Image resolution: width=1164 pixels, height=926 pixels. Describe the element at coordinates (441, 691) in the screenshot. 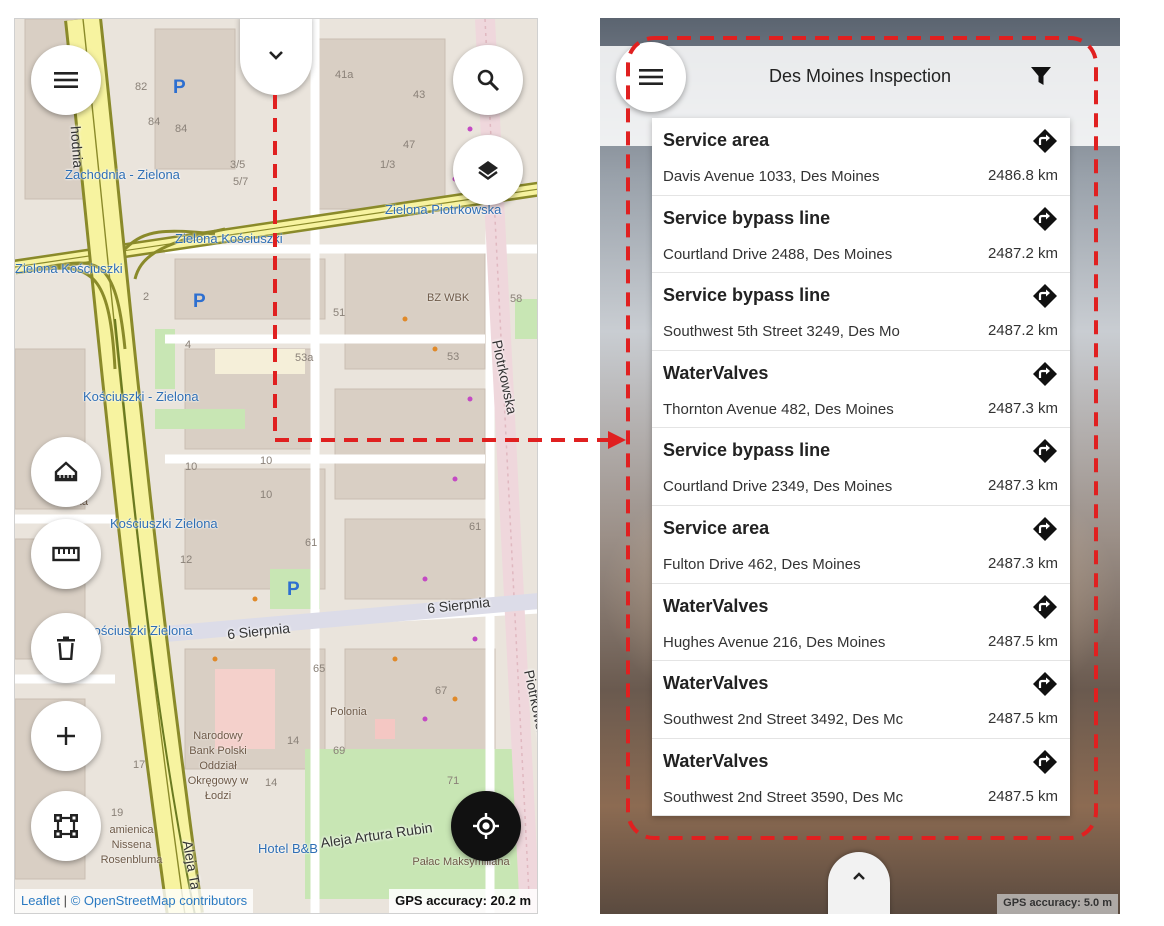

I see `house-number: 67` at that location.